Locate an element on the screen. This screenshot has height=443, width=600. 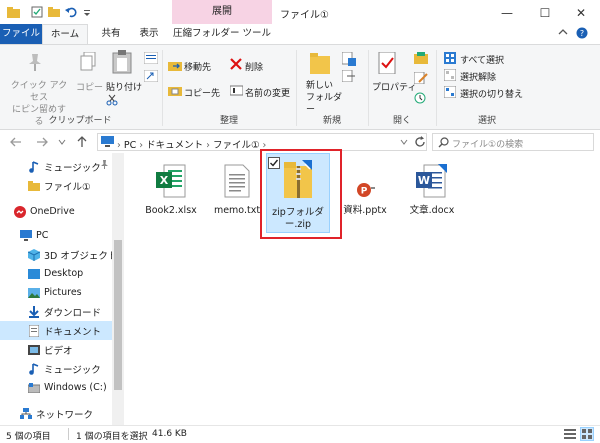
sidebar-item-videos: ビデオ is located at coordinates (56, 349).